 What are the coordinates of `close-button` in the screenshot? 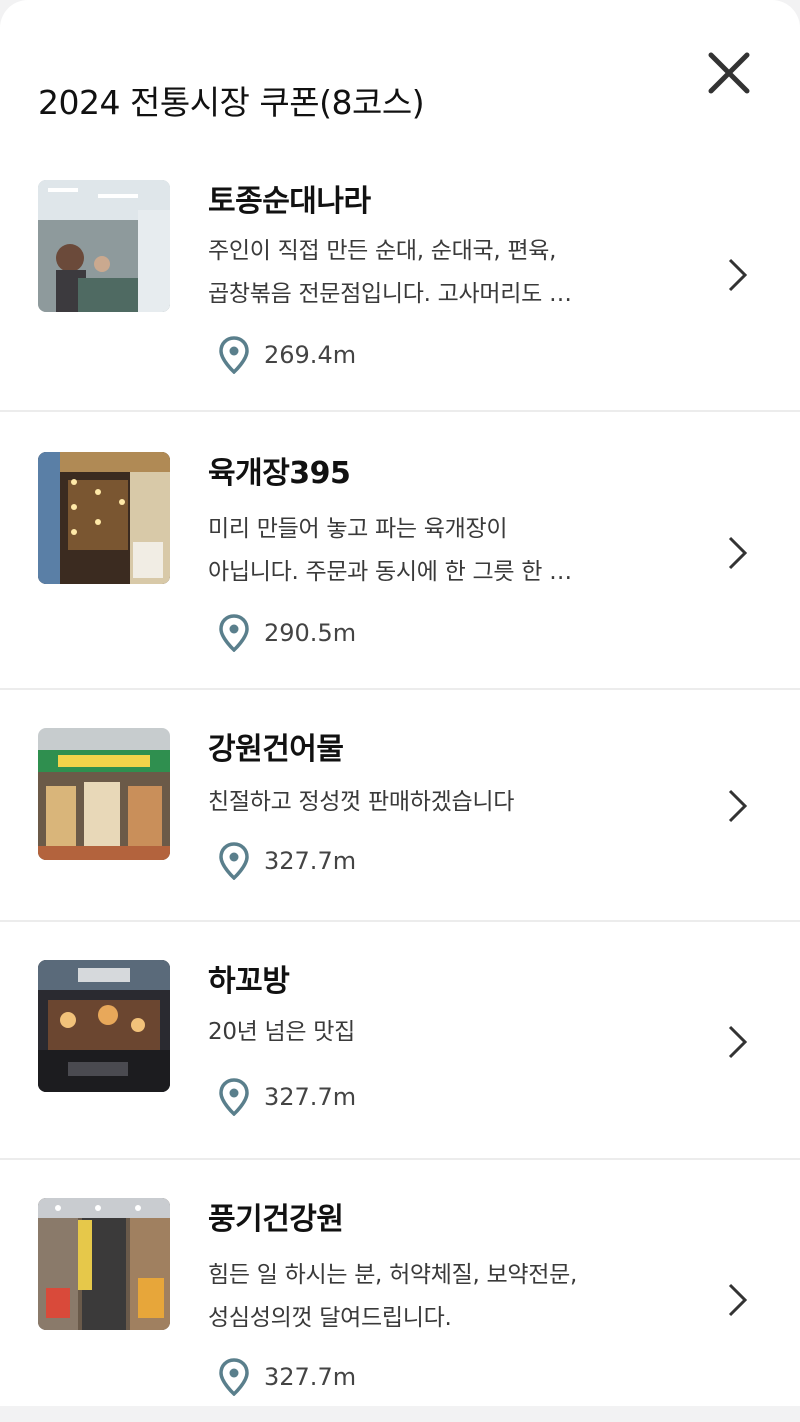 It's located at (729, 73).